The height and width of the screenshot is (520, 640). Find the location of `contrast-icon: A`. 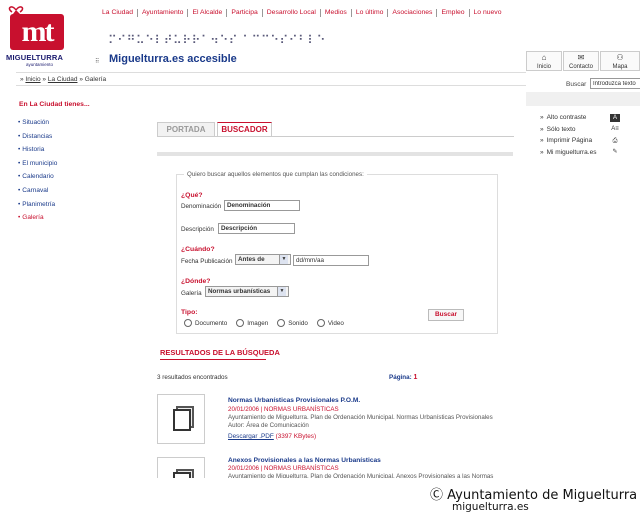

contrast-icon: A is located at coordinates (615, 117).